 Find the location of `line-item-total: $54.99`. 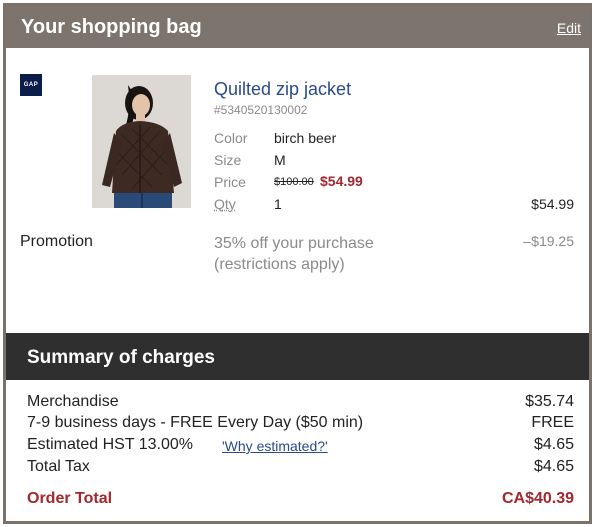

line-item-total: $54.99 is located at coordinates (552, 204).